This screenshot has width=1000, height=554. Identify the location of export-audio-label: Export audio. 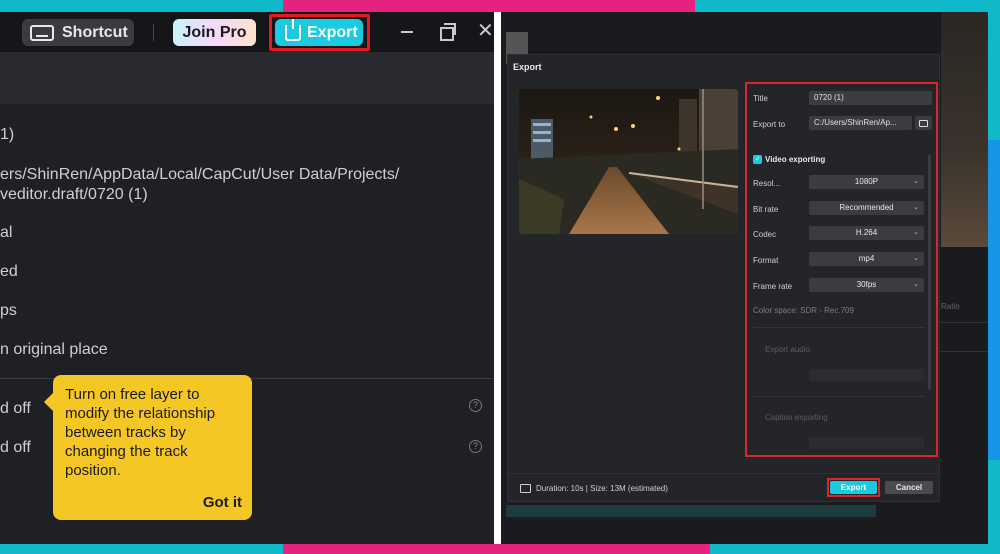
(787, 349).